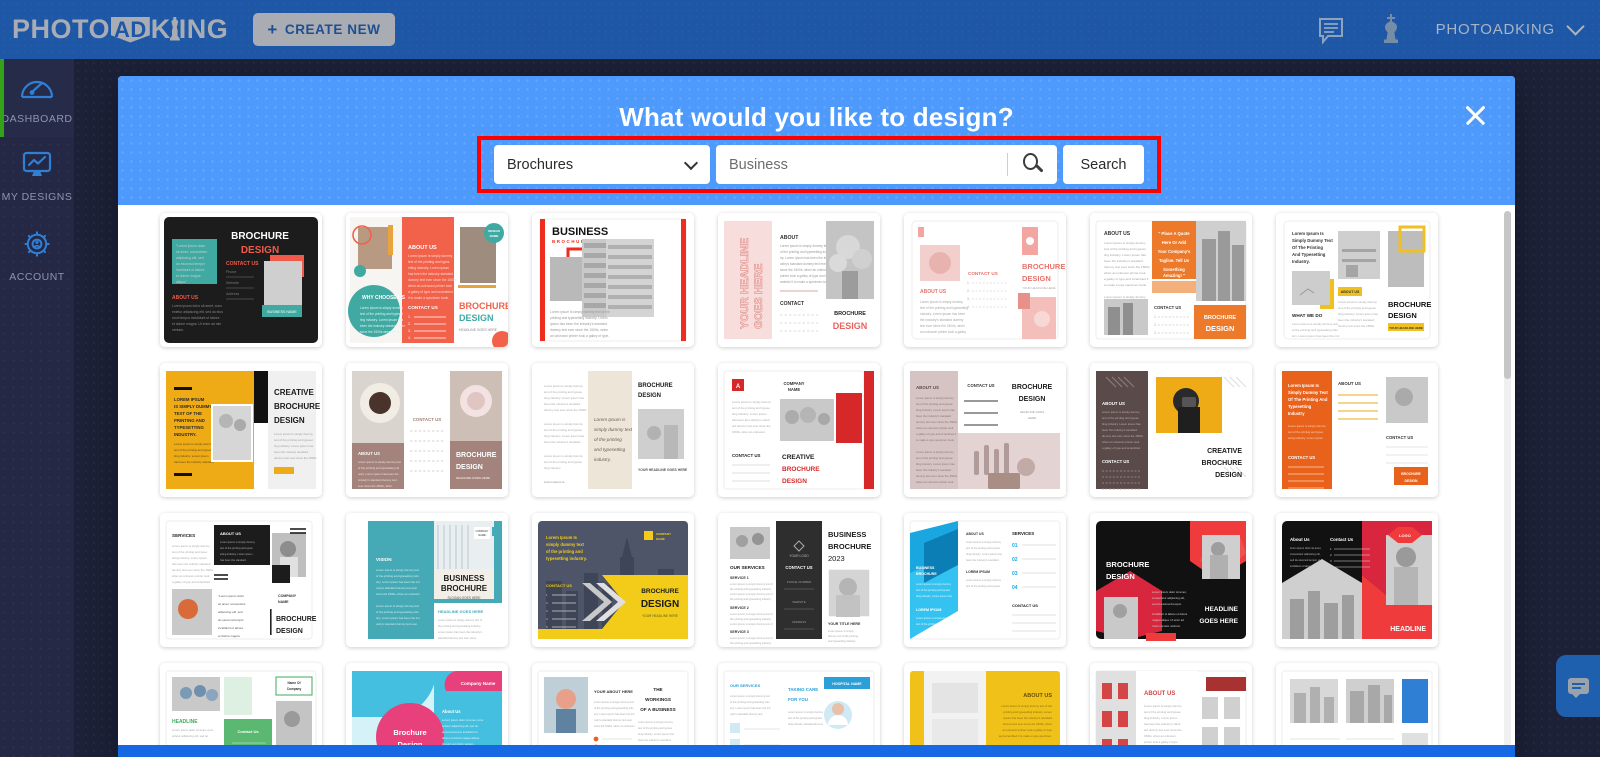  I want to click on chess-king-icon, so click(1391, 30).